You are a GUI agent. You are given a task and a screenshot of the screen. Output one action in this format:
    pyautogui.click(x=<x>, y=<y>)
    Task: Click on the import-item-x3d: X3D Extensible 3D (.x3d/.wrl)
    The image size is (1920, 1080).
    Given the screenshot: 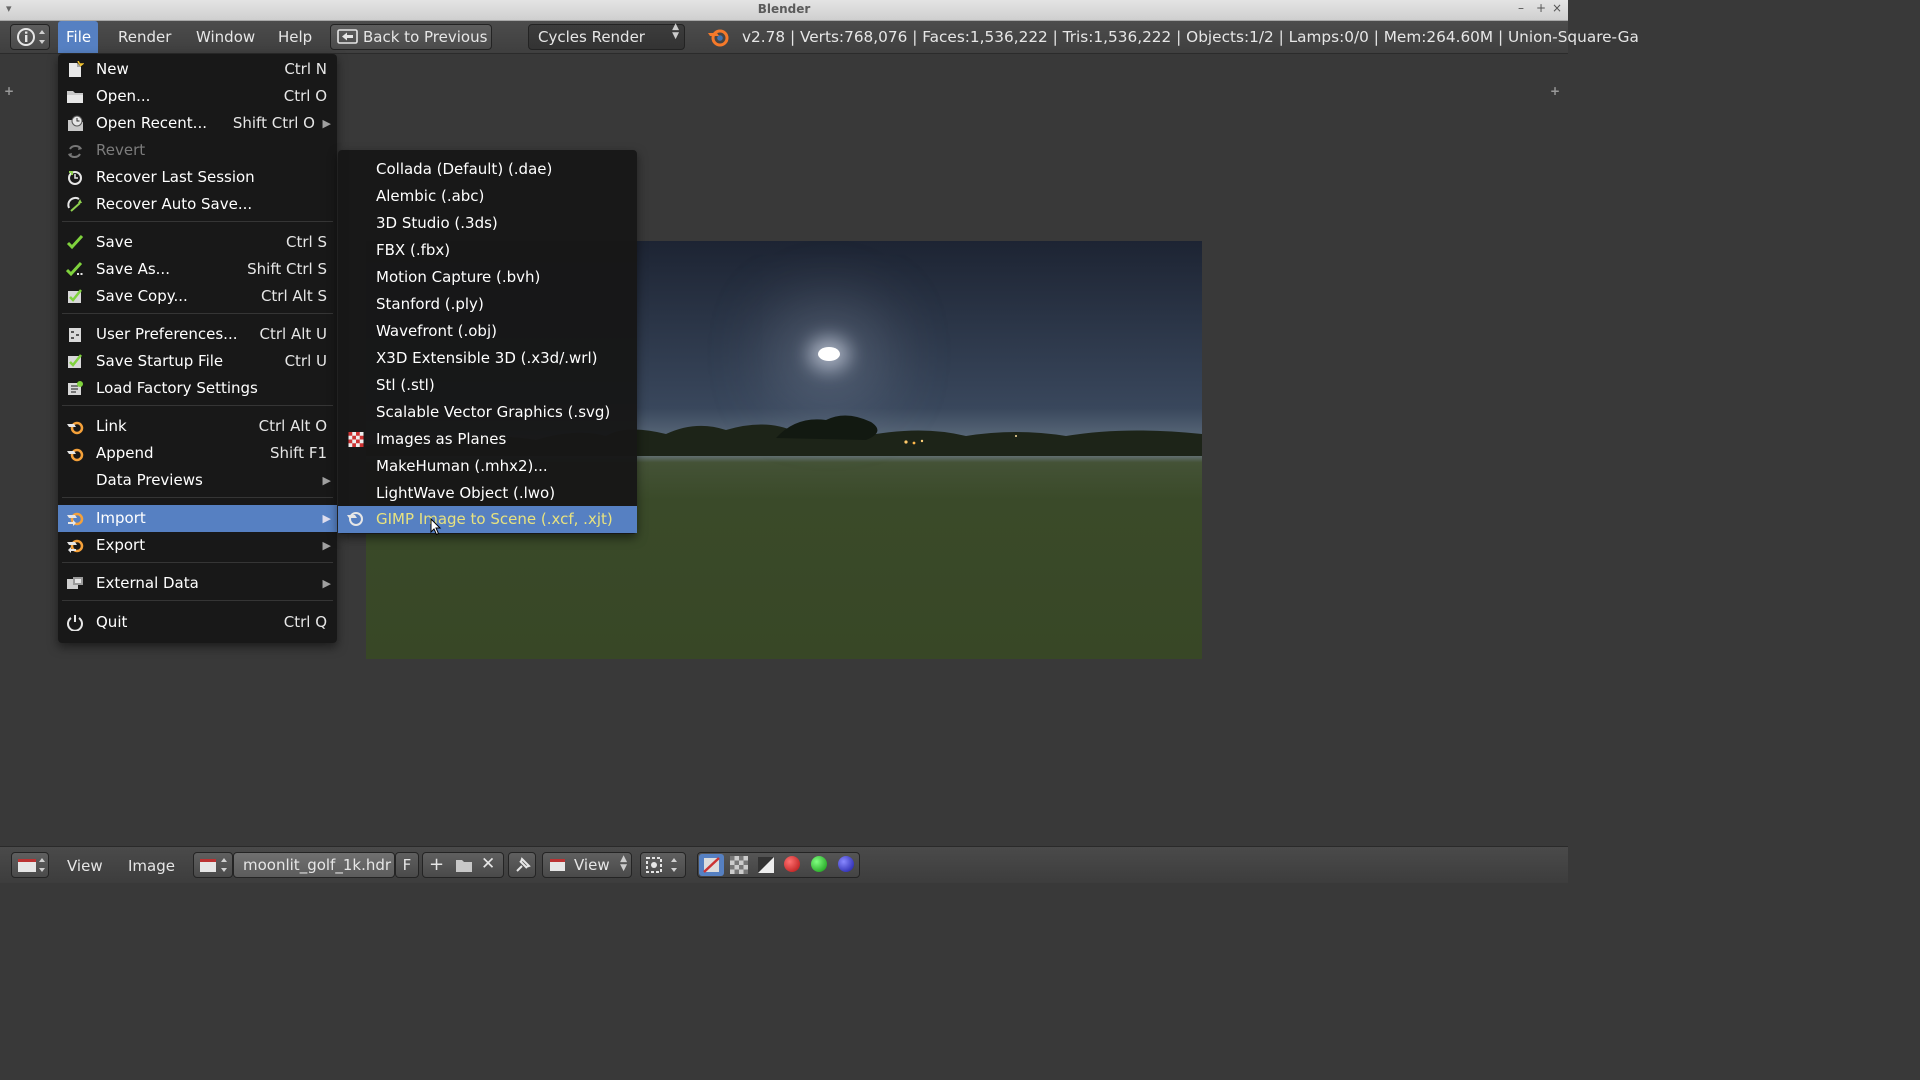 What is the action you would take?
    pyautogui.click(x=487, y=358)
    